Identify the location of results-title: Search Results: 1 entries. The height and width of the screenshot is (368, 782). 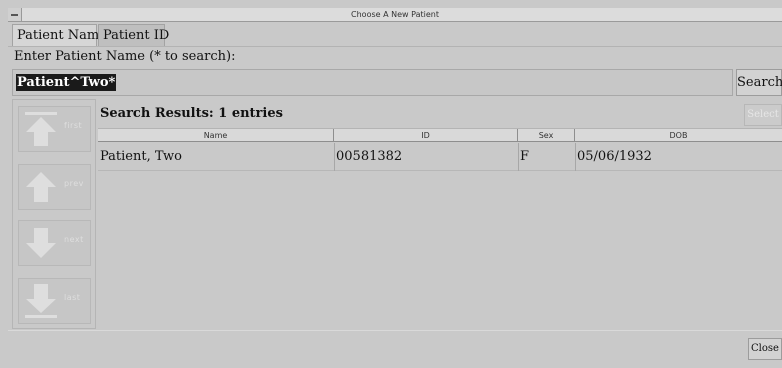
(191, 113).